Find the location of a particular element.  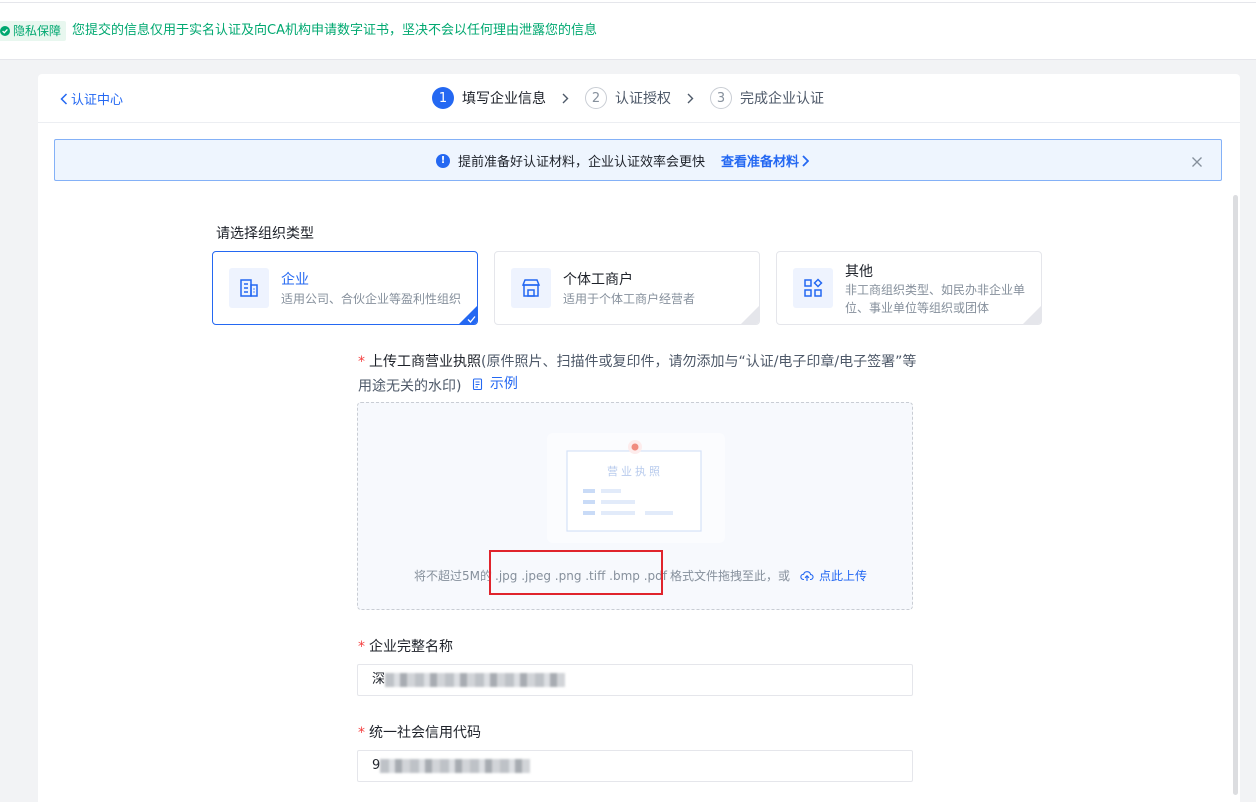

step-fill-info: 1 填写企业信息 is located at coordinates (489, 98).